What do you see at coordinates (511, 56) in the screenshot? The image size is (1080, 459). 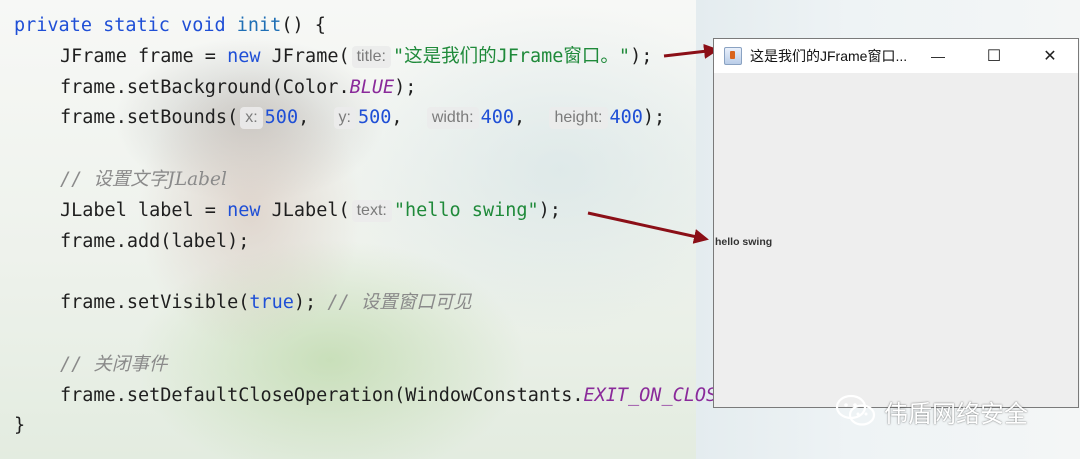 I see `code-token: "这是我们的JFrame窗口。"` at bounding box center [511, 56].